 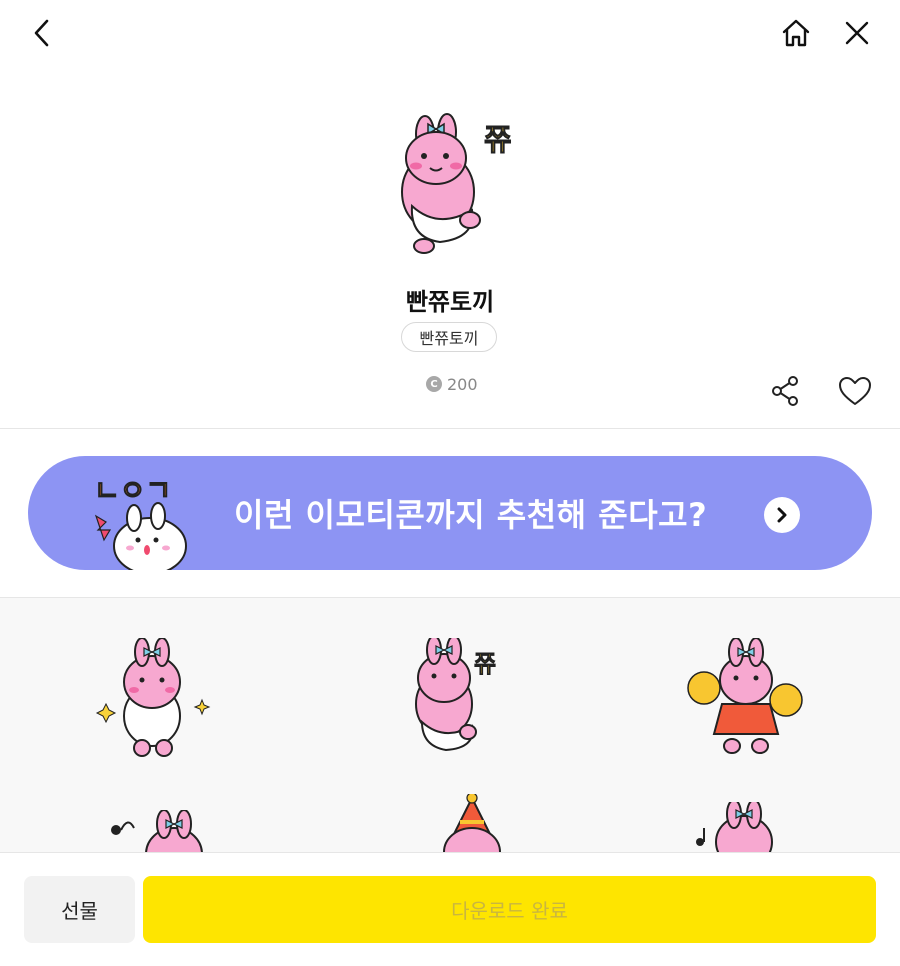 I want to click on author-chip: 빤쮸토끼, so click(x=449, y=337).